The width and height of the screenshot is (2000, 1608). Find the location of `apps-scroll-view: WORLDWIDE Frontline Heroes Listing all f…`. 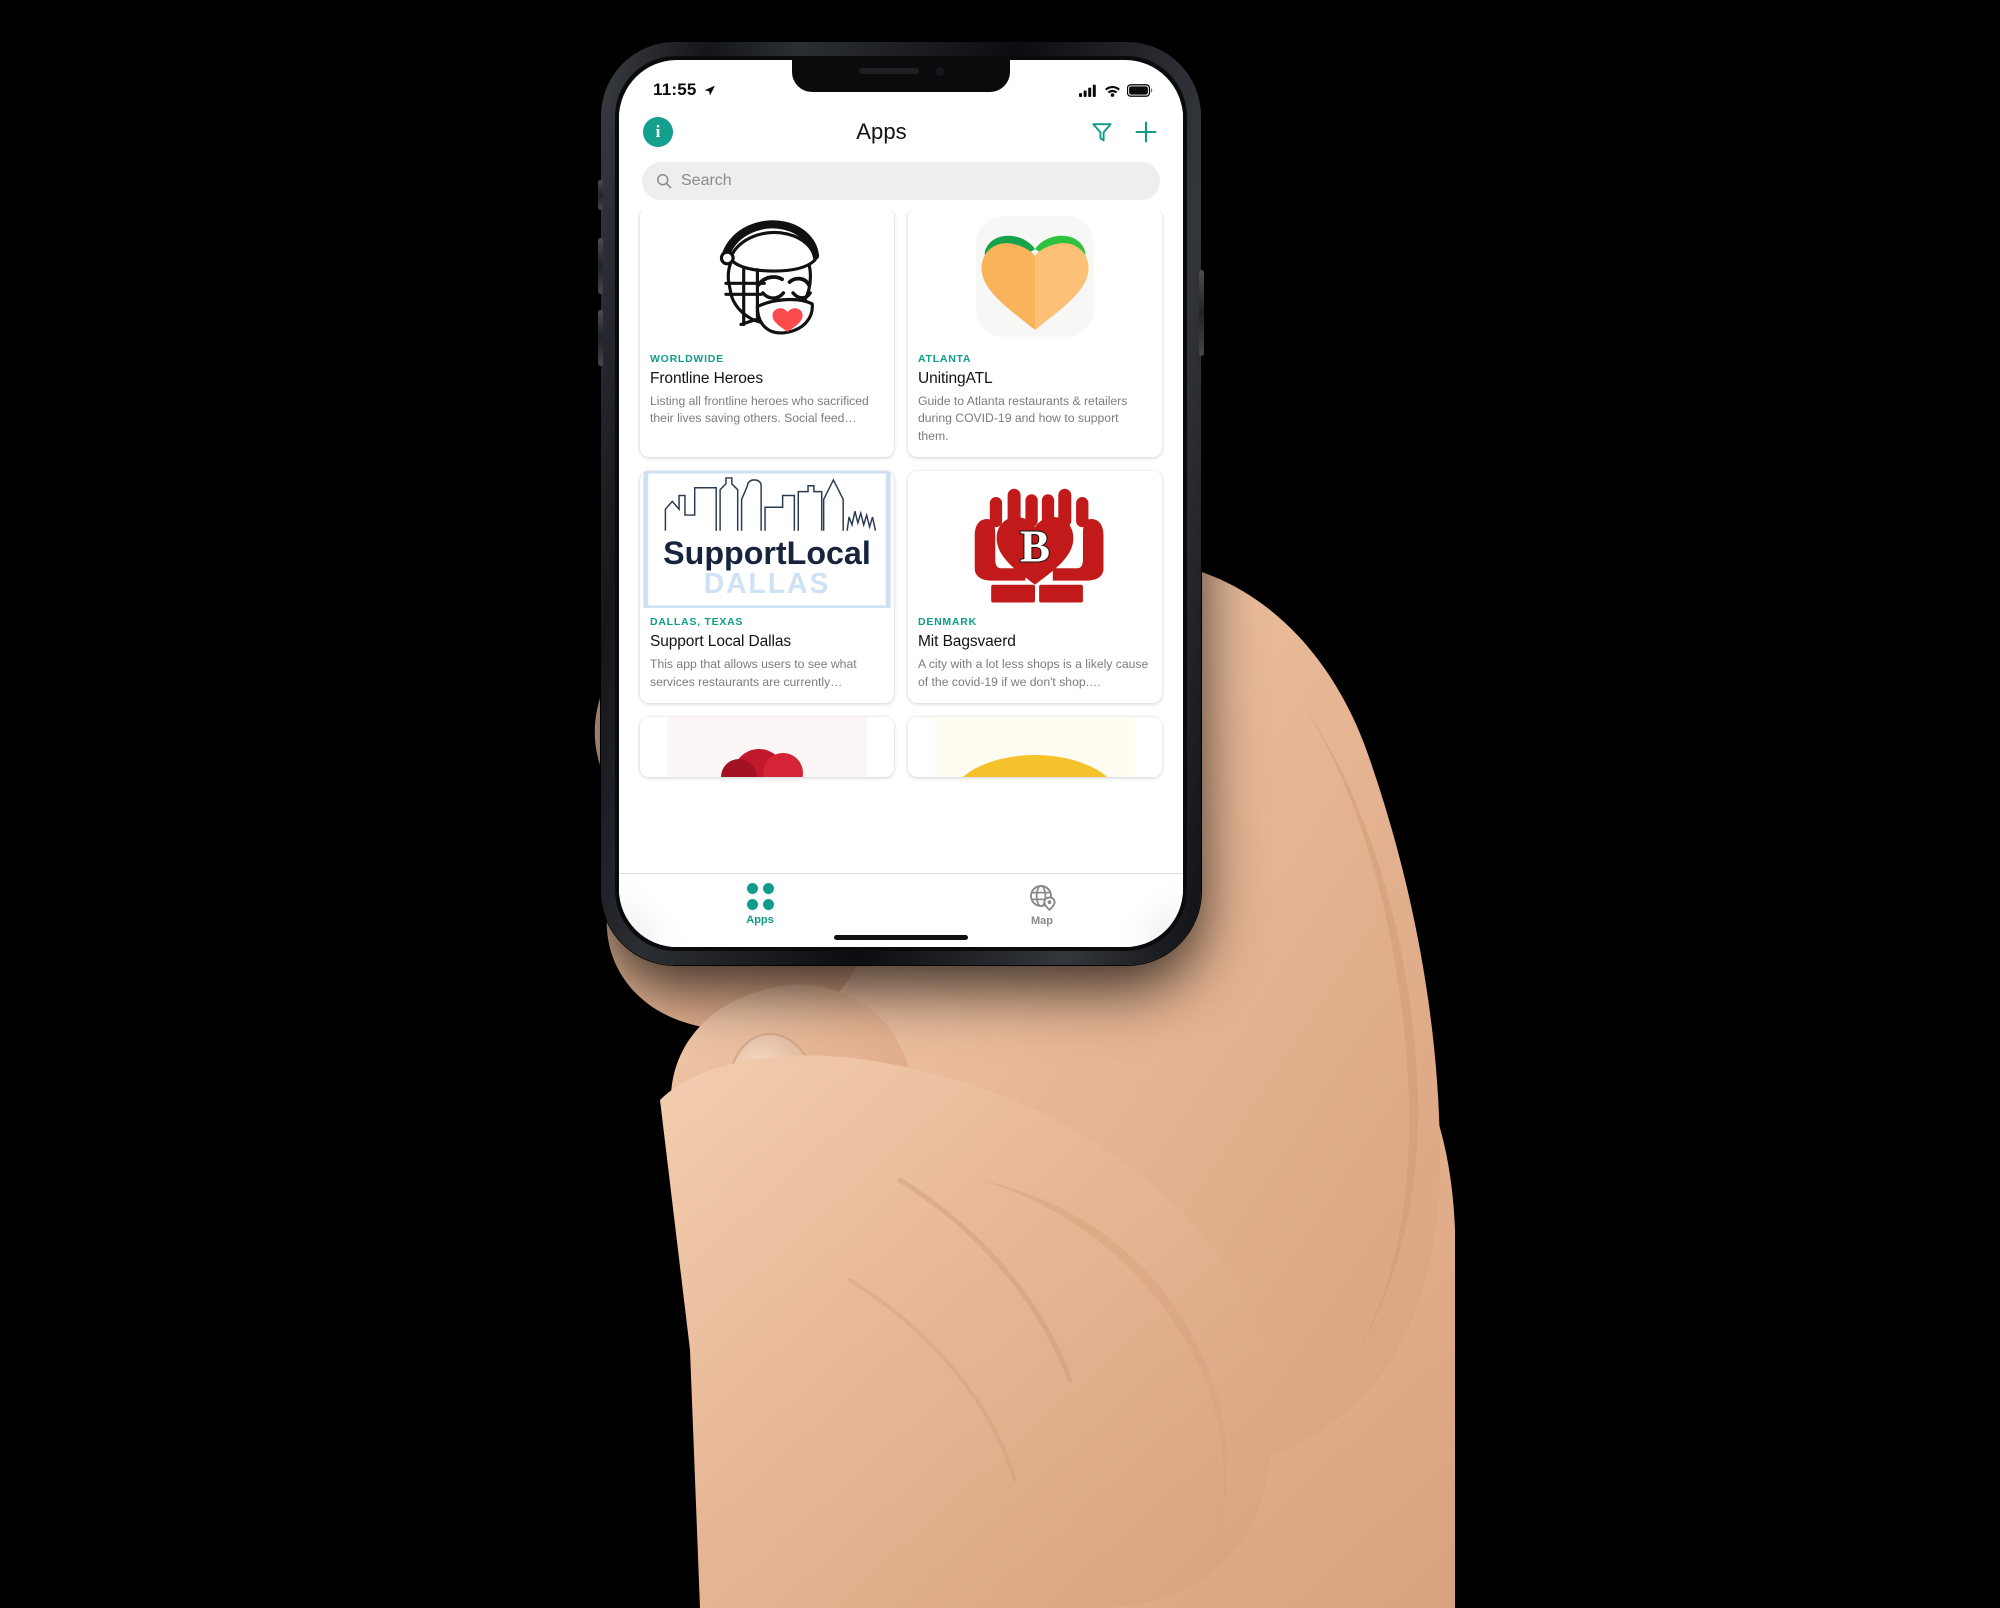

apps-scroll-view: WORLDWIDE Frontline Heroes Listing all f… is located at coordinates (901, 577).